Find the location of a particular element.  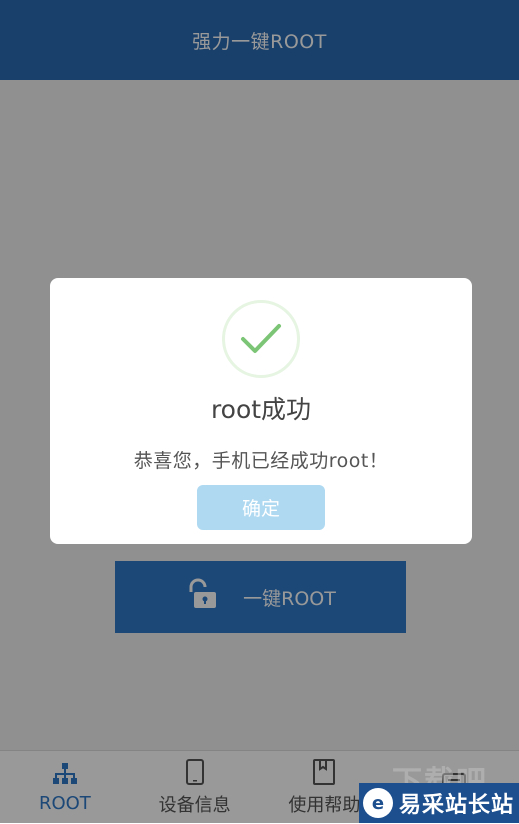

watermark-text: 易采站长站 is located at coordinates (457, 805).